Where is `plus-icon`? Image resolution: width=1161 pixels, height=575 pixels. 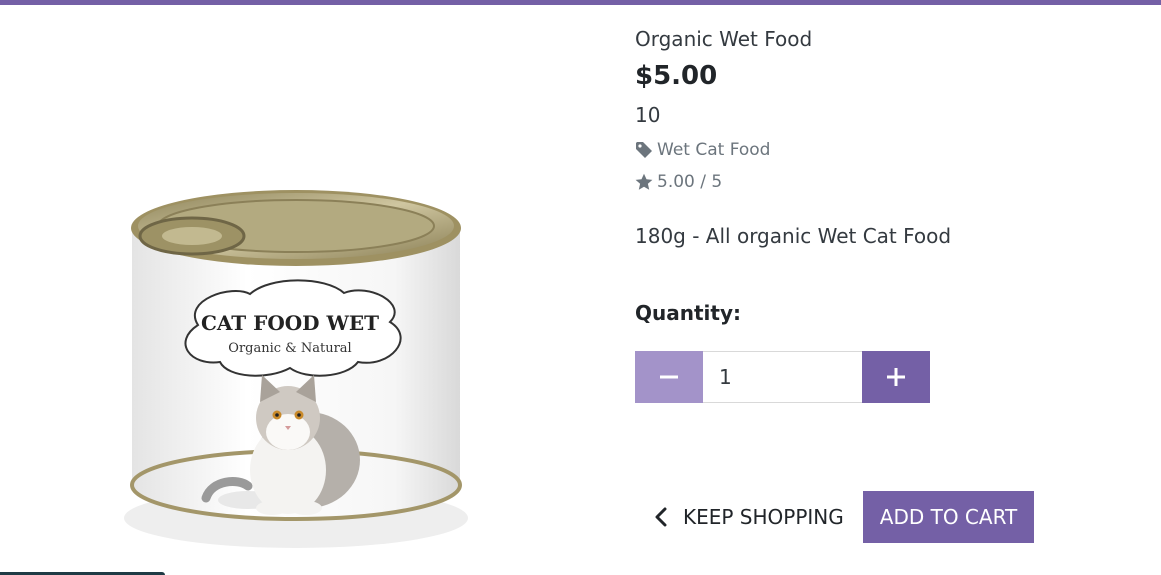 plus-icon is located at coordinates (896, 377).